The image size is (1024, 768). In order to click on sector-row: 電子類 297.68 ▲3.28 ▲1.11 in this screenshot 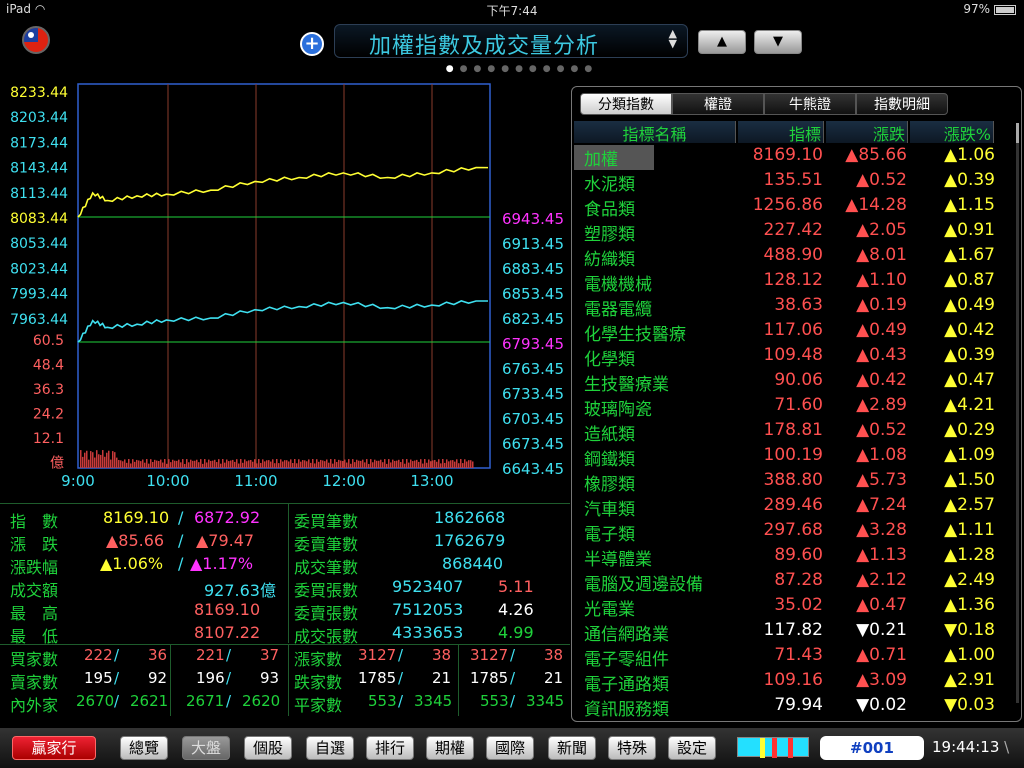, I will do `click(796, 532)`.